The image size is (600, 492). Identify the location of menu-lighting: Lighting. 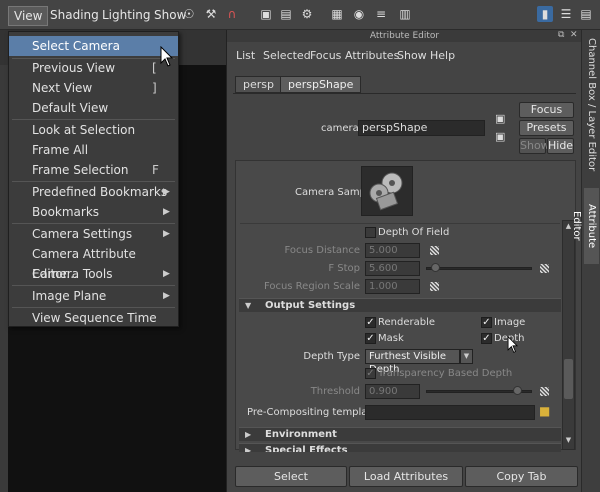
(126, 15).